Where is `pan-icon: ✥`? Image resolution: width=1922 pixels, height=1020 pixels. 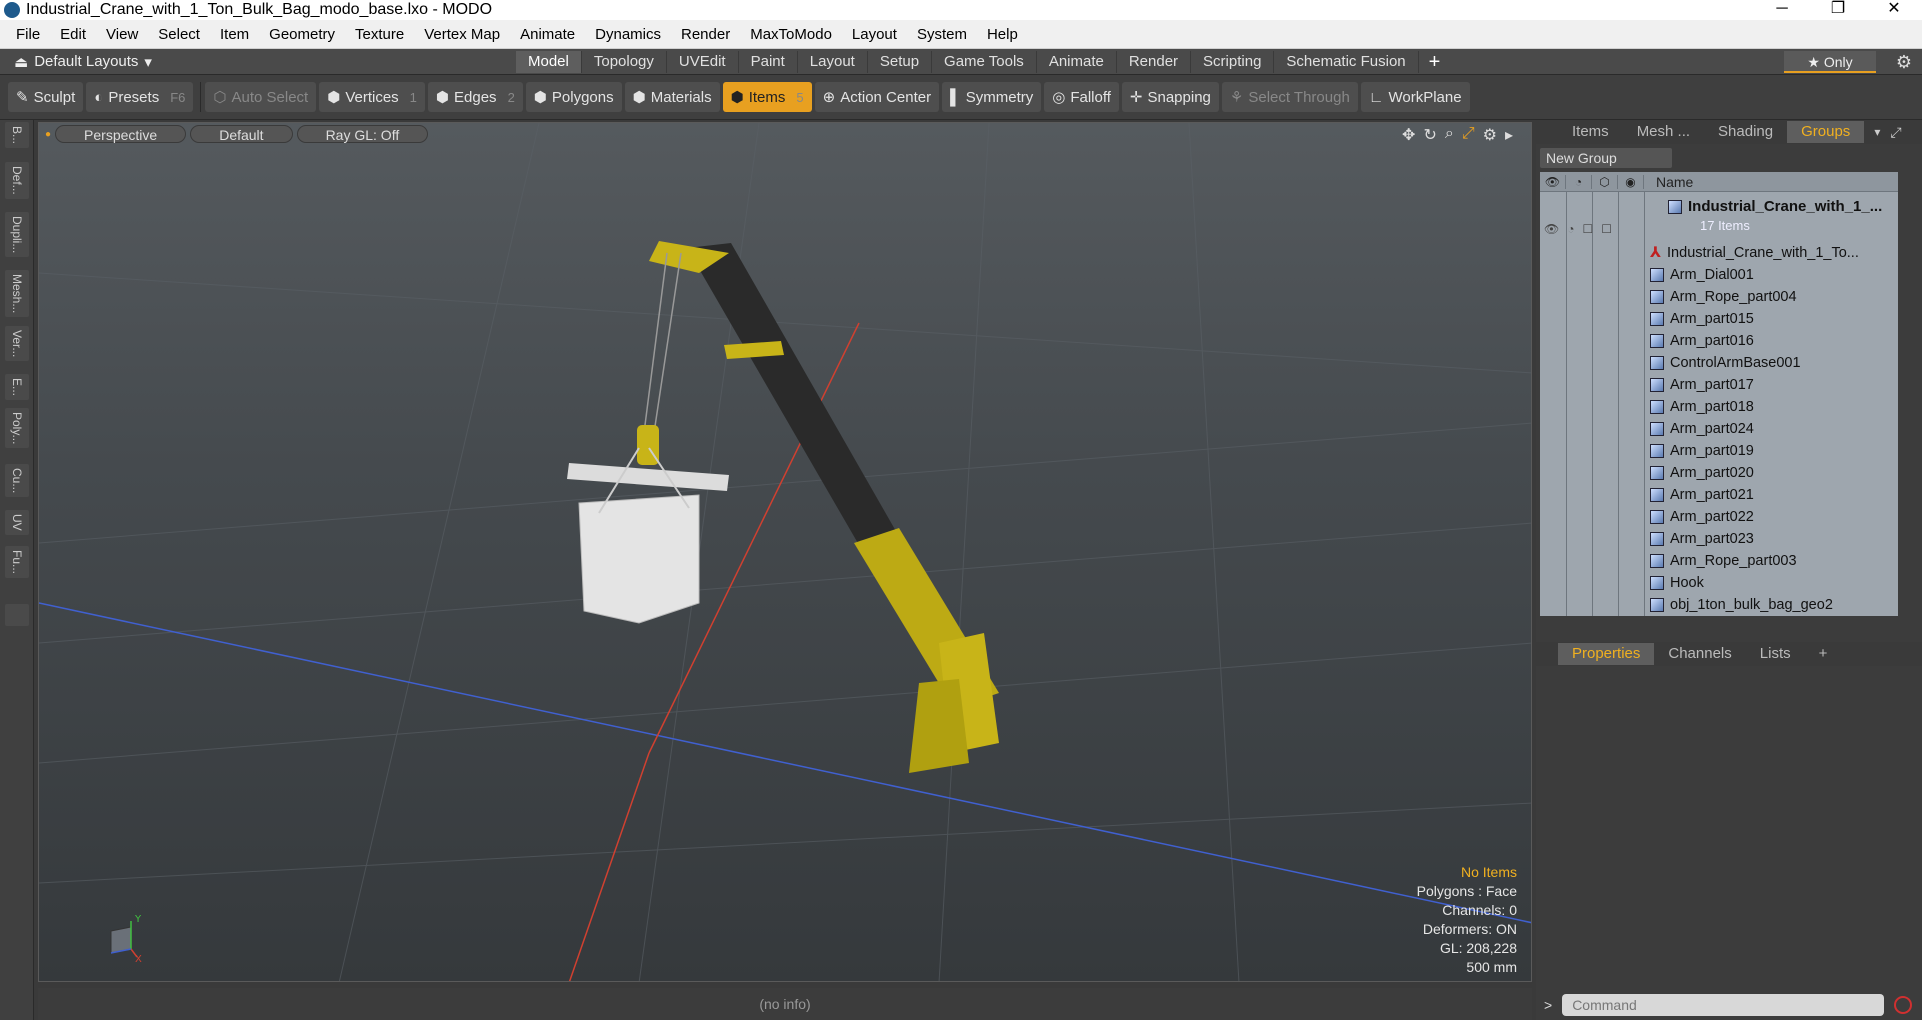
pan-icon: ✥ is located at coordinates (1408, 135).